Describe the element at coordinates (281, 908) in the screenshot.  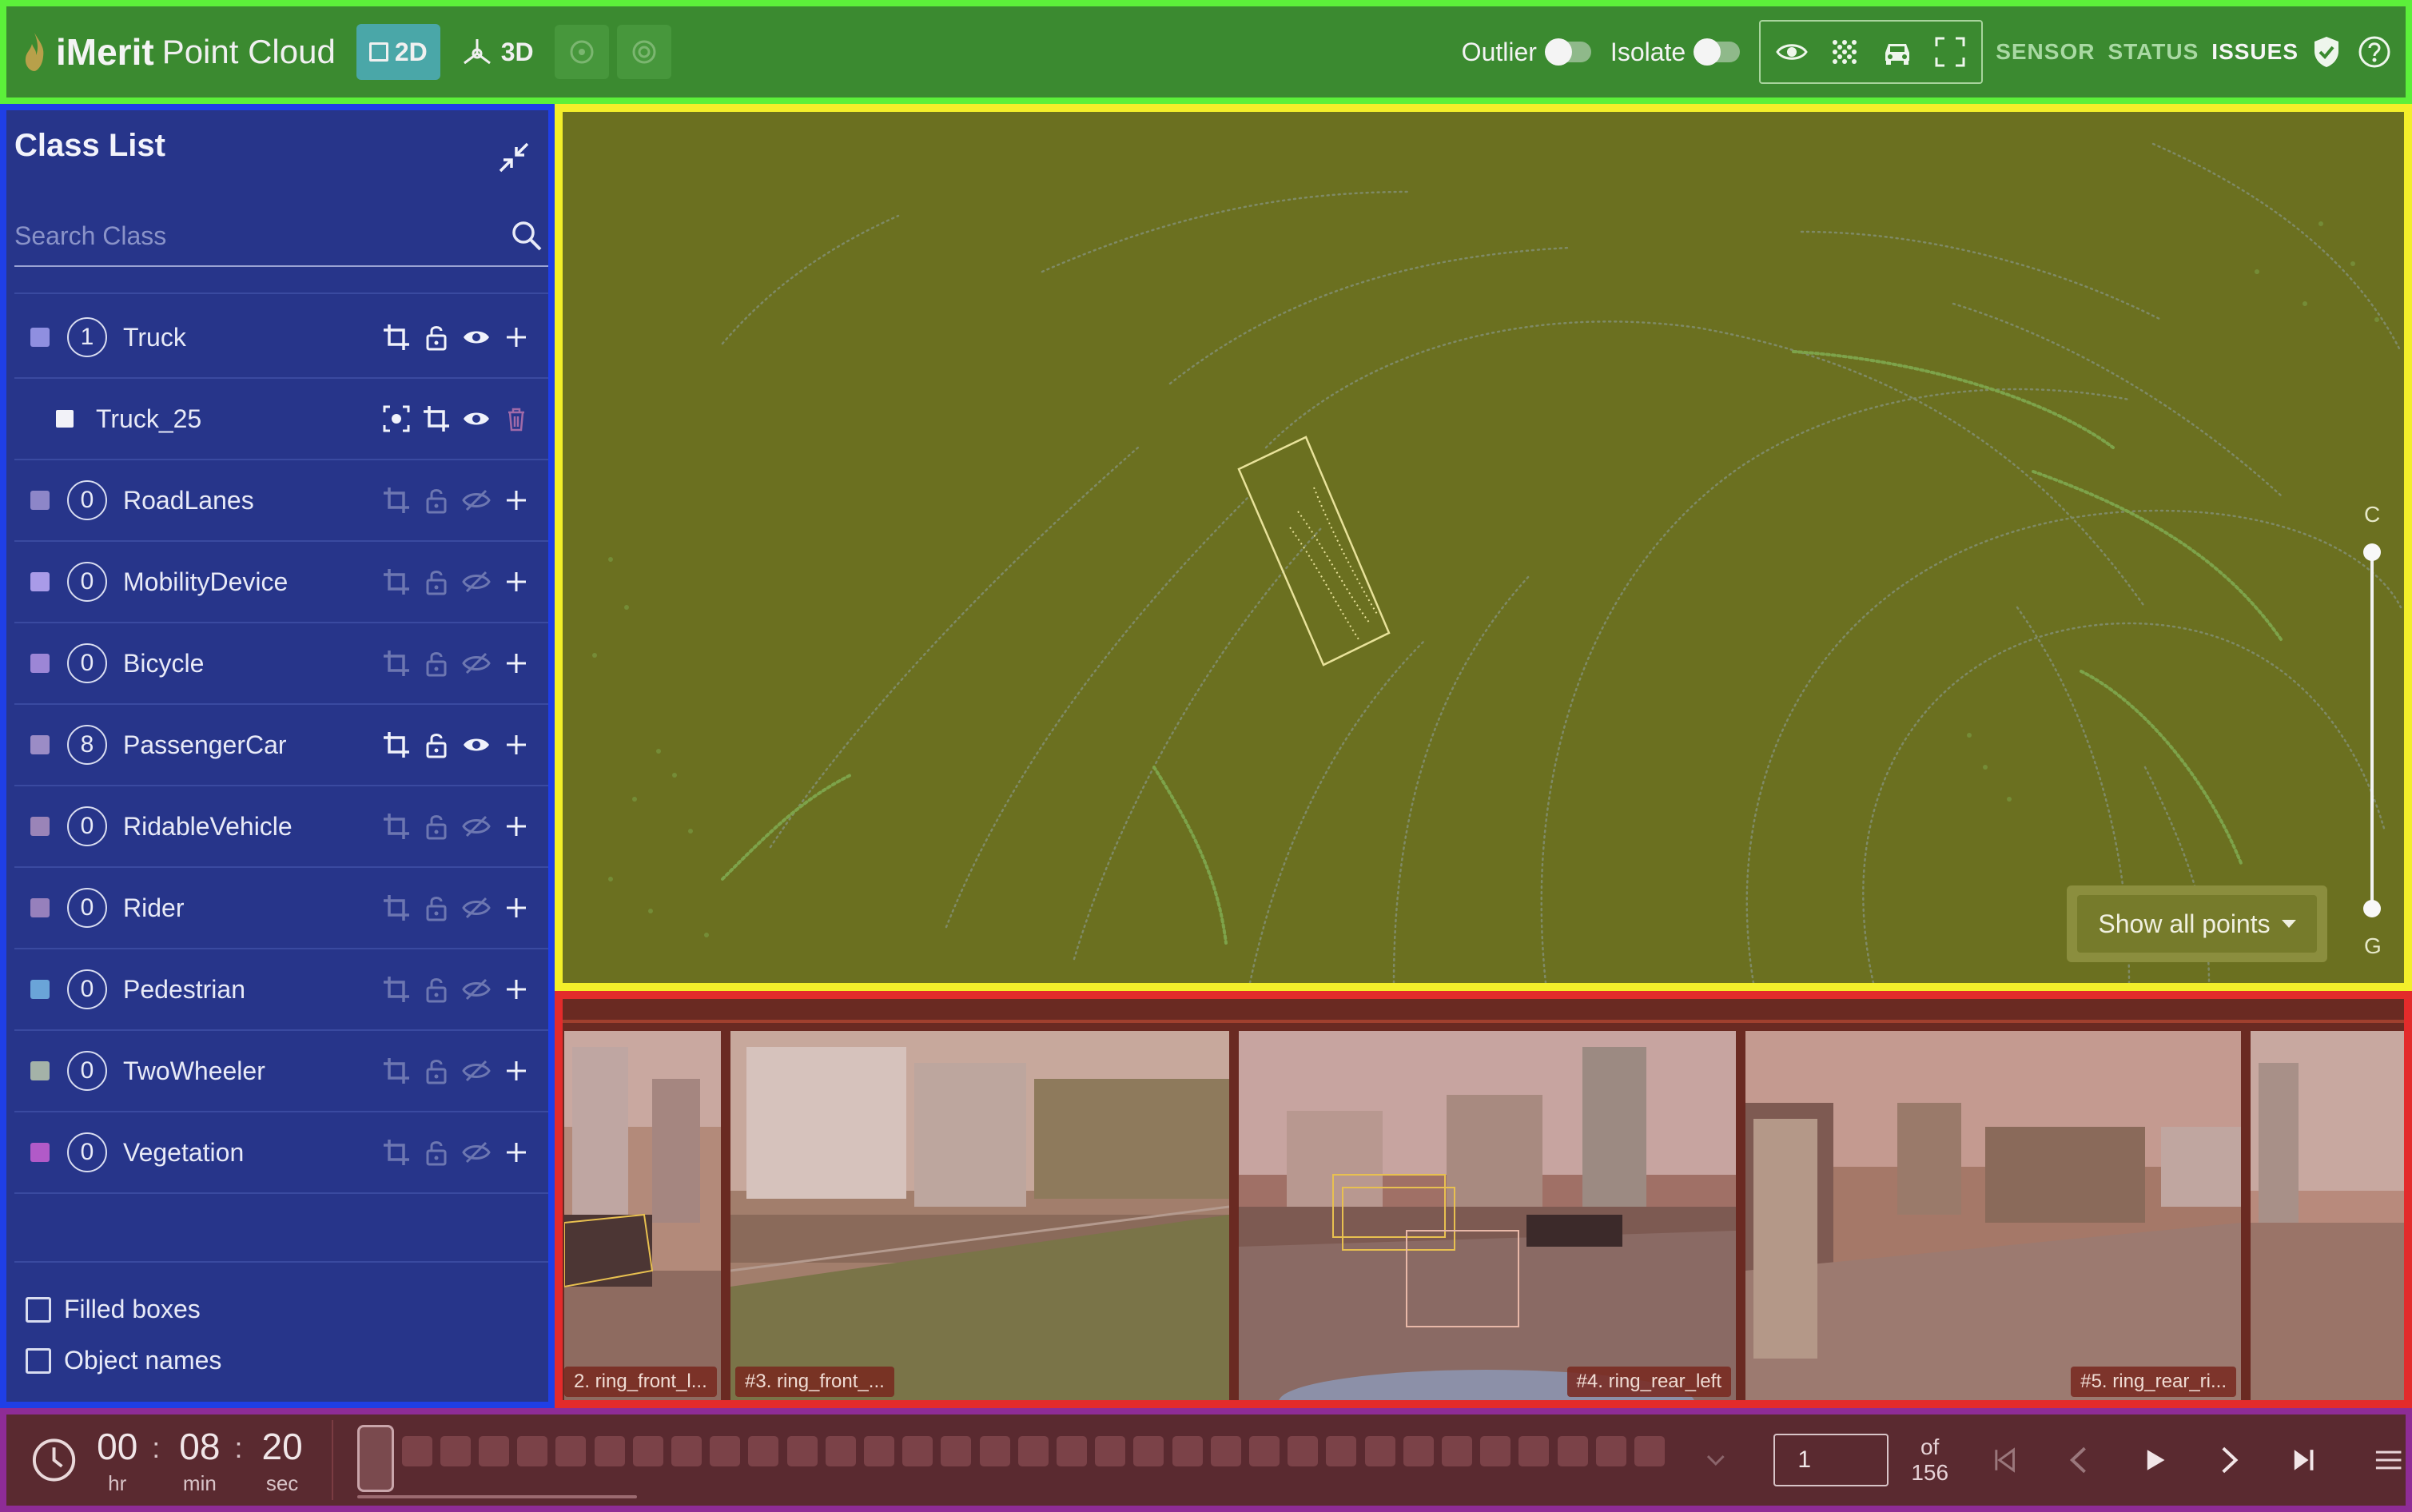
I see `class-row-rider: 0 Rider` at that location.